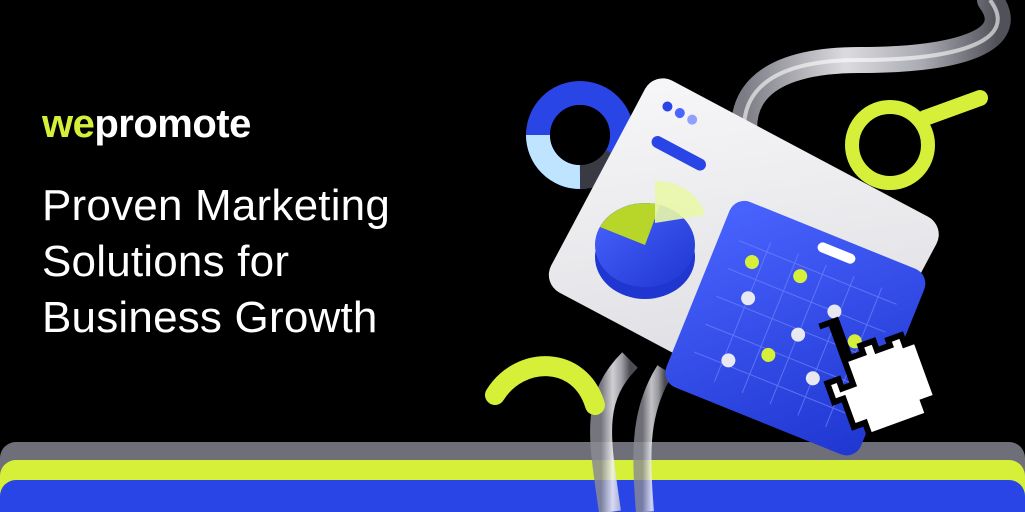  What do you see at coordinates (216, 205) in the screenshot?
I see `headline-line-1: Proven Marketing` at bounding box center [216, 205].